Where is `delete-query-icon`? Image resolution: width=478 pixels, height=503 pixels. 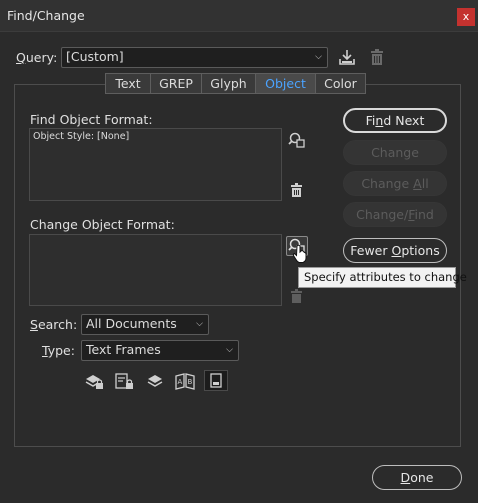 delete-query-icon is located at coordinates (377, 57).